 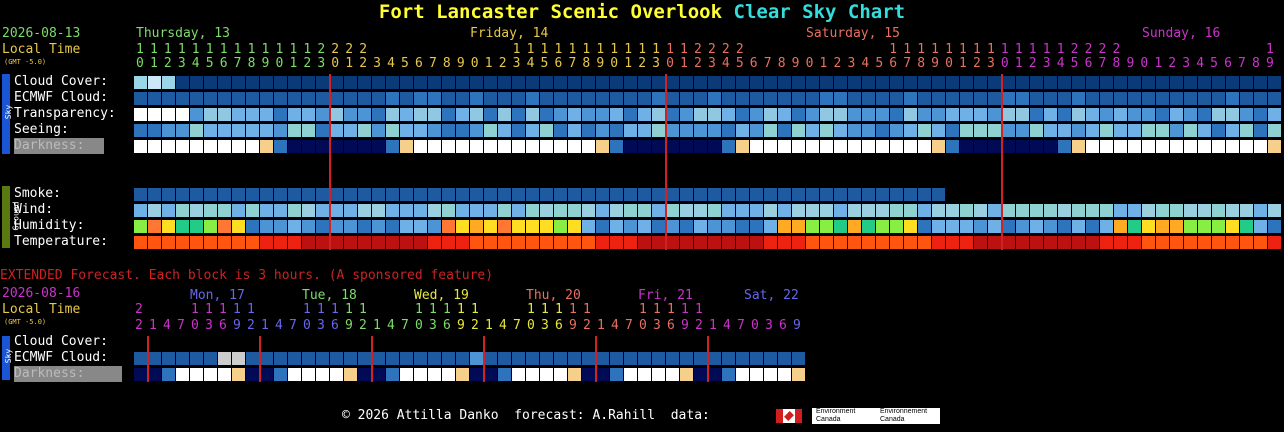 What do you see at coordinates (474, 63) in the screenshot?
I see `hour-ones-digit: 0` at bounding box center [474, 63].